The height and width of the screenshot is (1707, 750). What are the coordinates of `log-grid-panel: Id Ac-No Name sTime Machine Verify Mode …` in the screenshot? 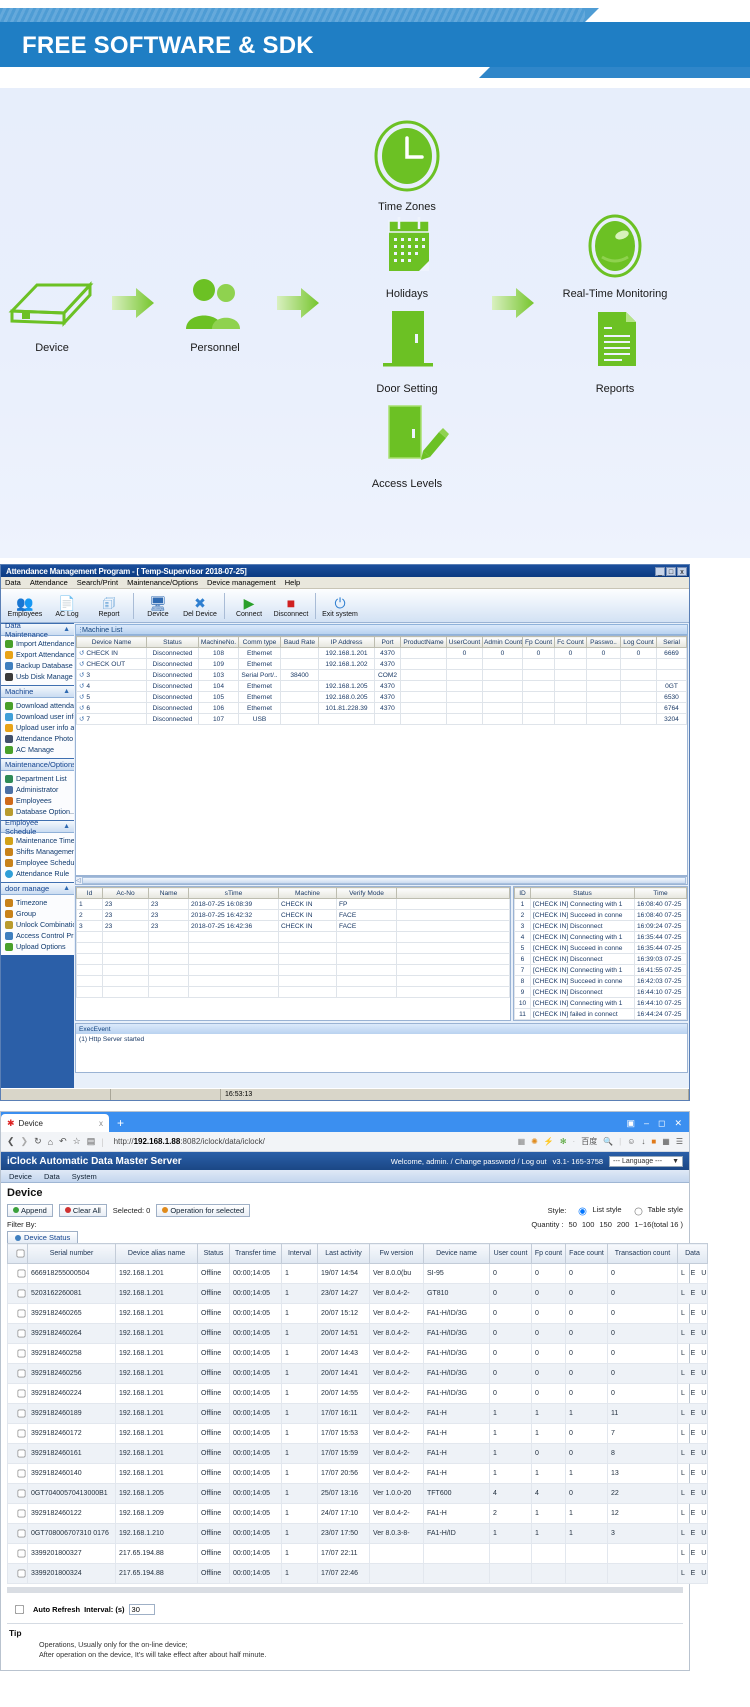 It's located at (293, 953).